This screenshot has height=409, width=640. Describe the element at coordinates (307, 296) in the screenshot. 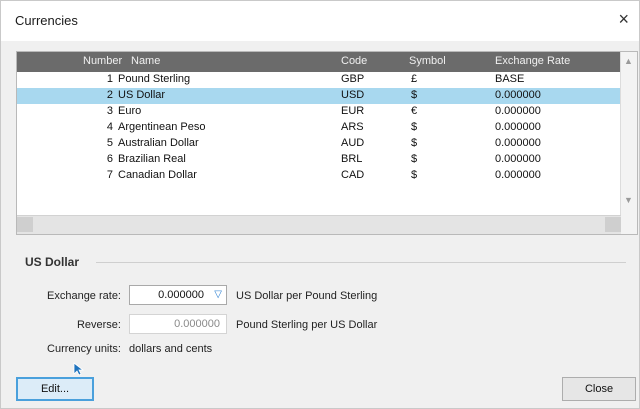

I see `exchange-rate-description: US Dollar per Pound Sterling` at that location.